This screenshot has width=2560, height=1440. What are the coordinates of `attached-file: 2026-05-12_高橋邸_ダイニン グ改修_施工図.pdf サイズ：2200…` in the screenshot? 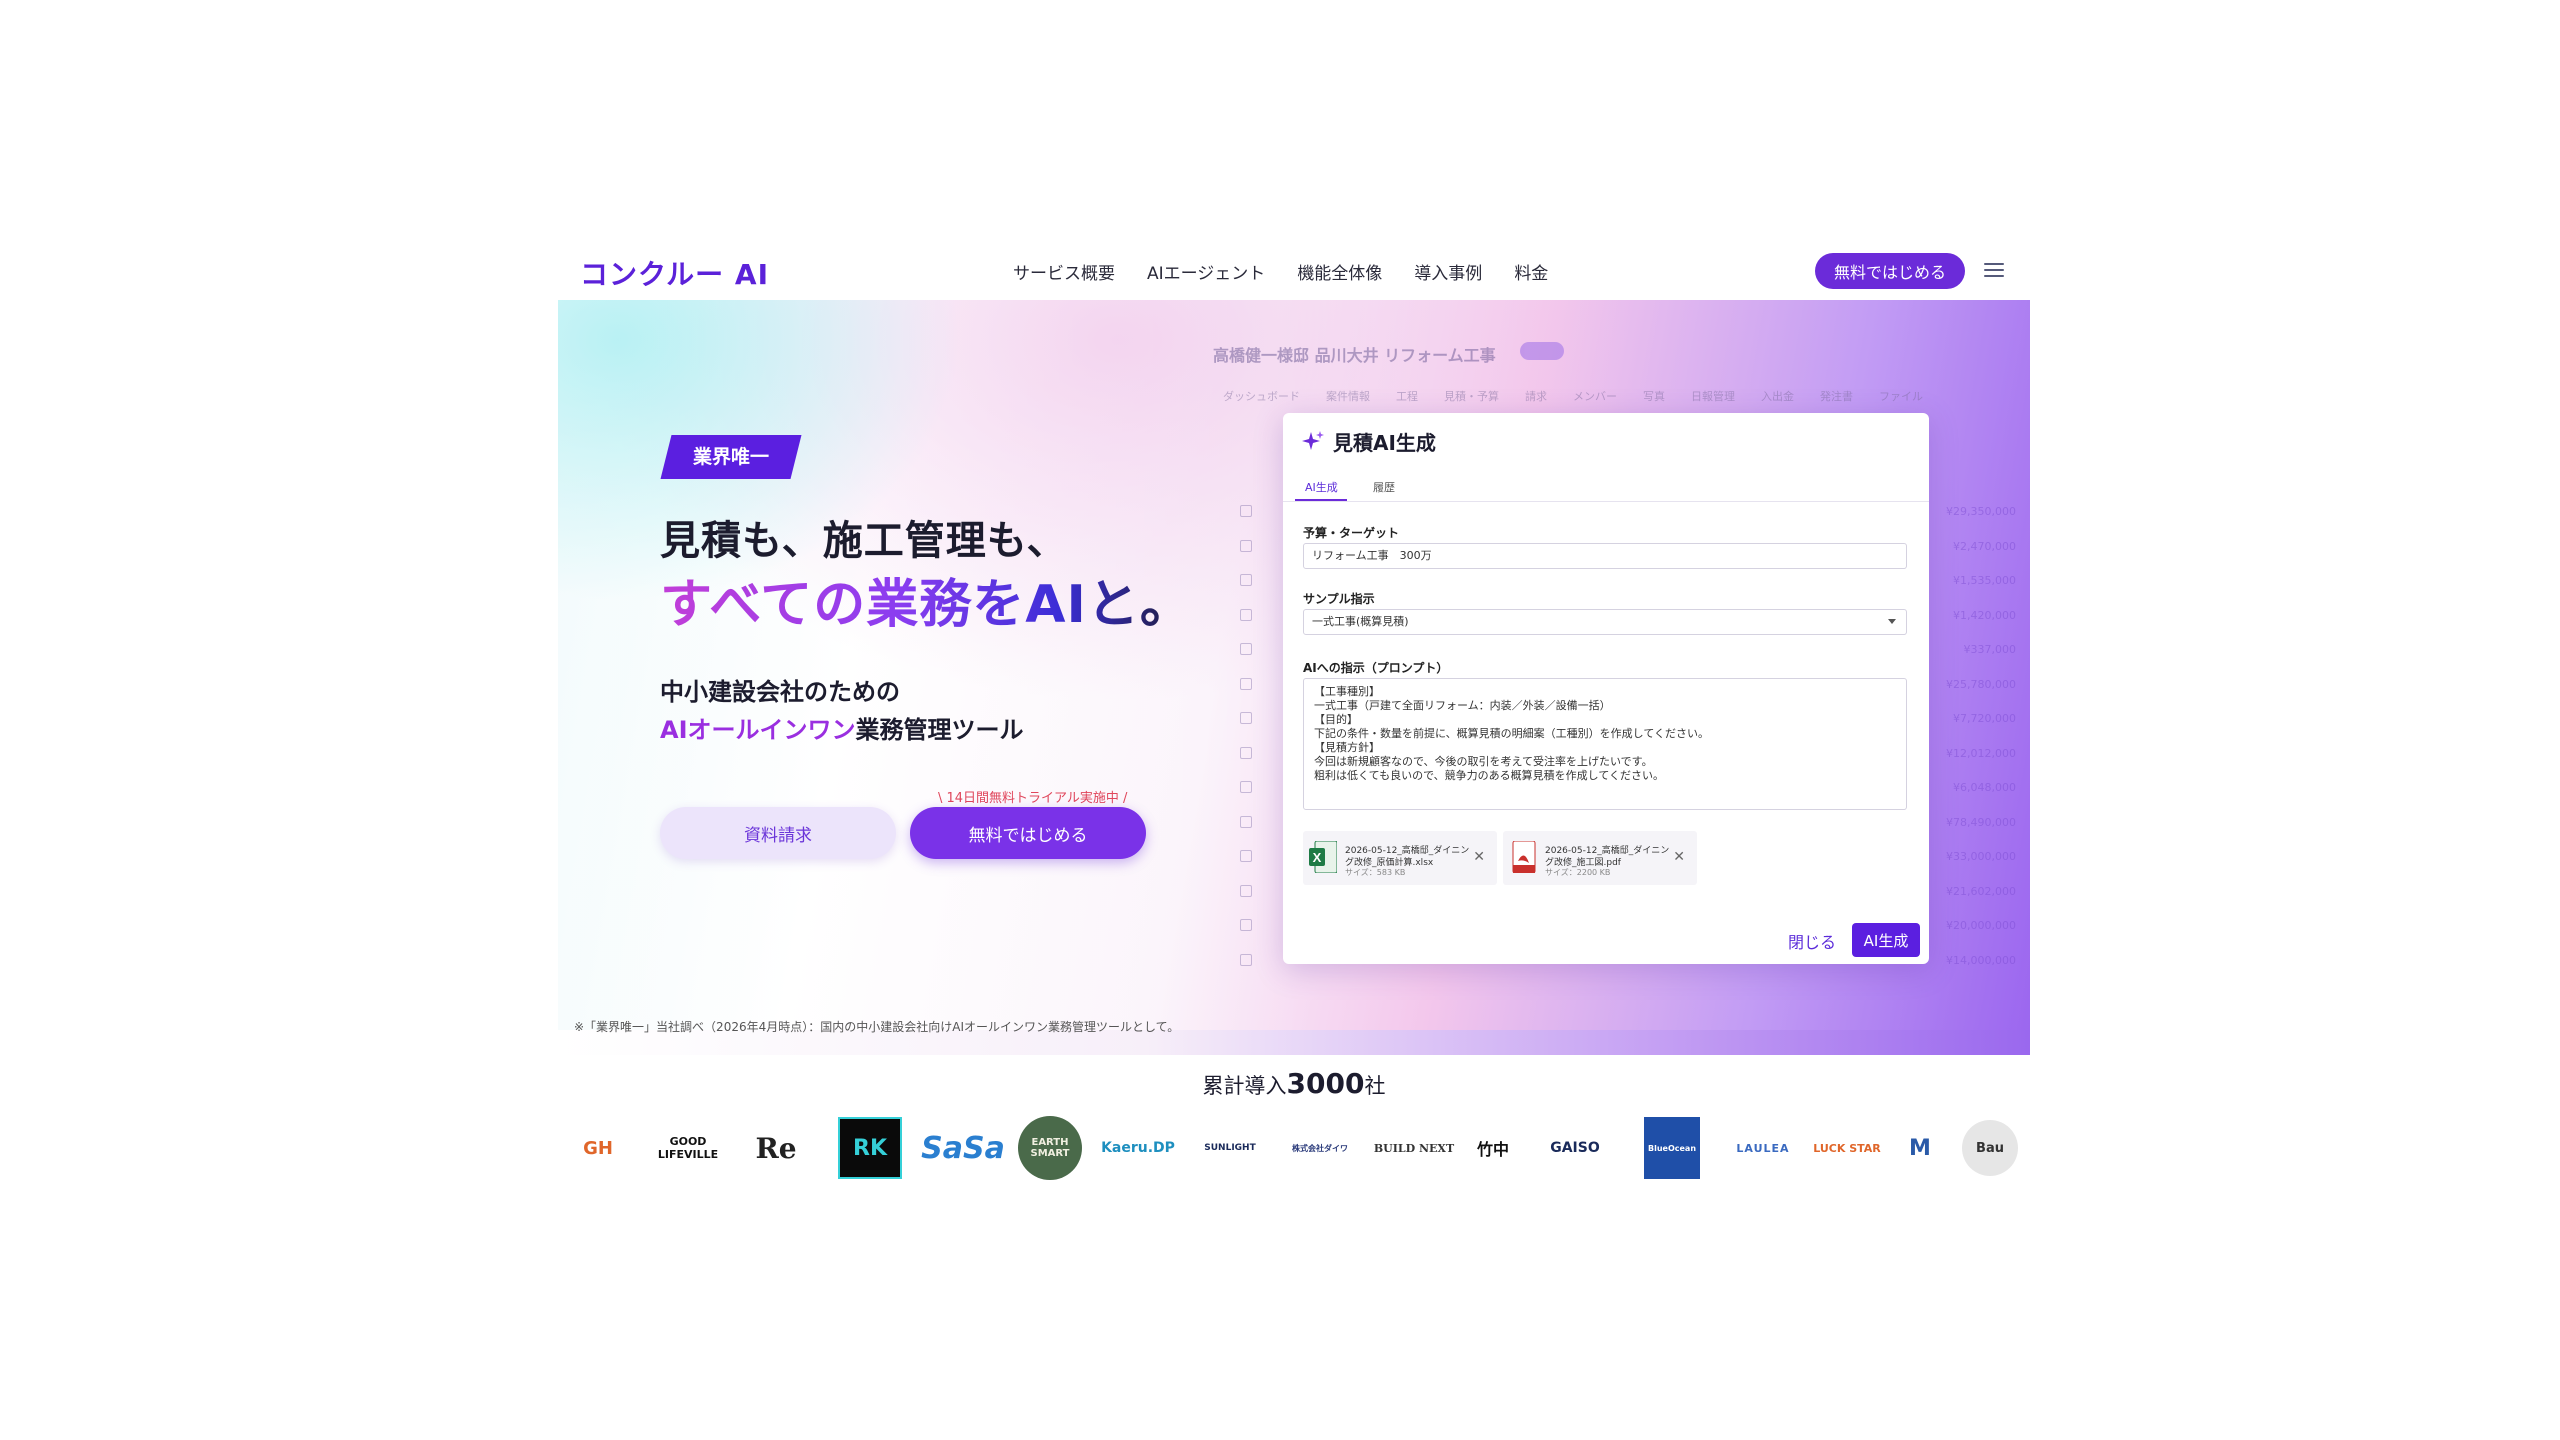 It's located at (1600, 858).